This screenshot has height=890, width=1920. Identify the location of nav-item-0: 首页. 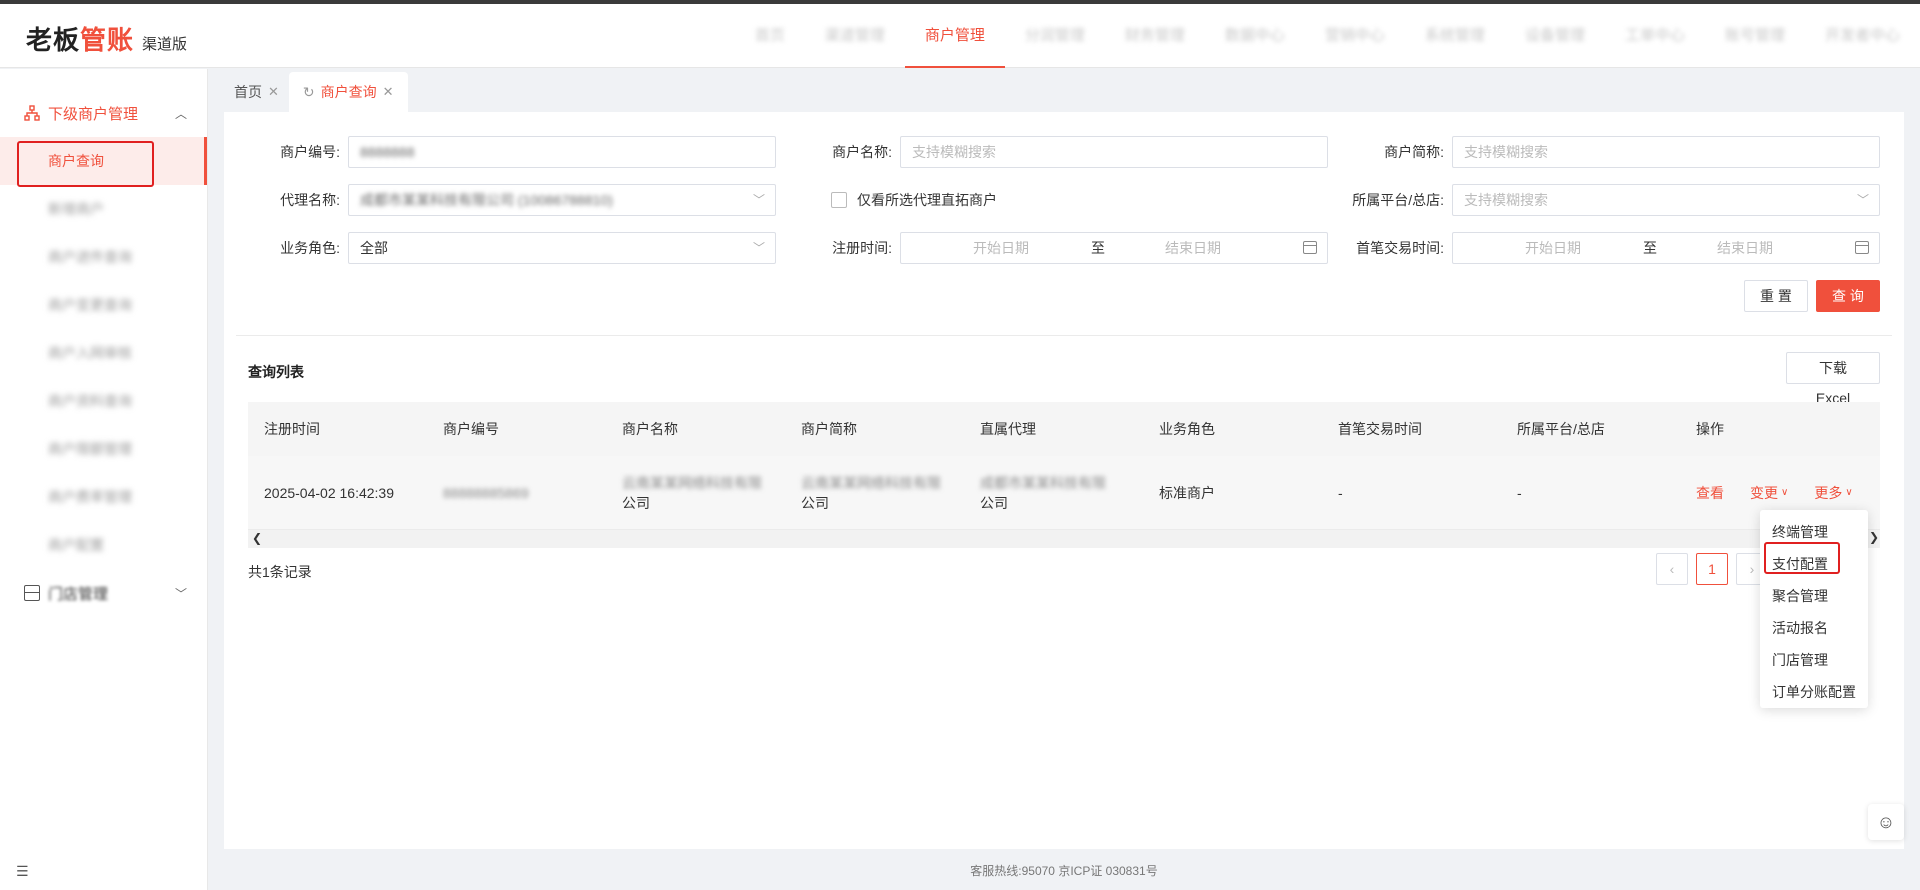
(770, 36).